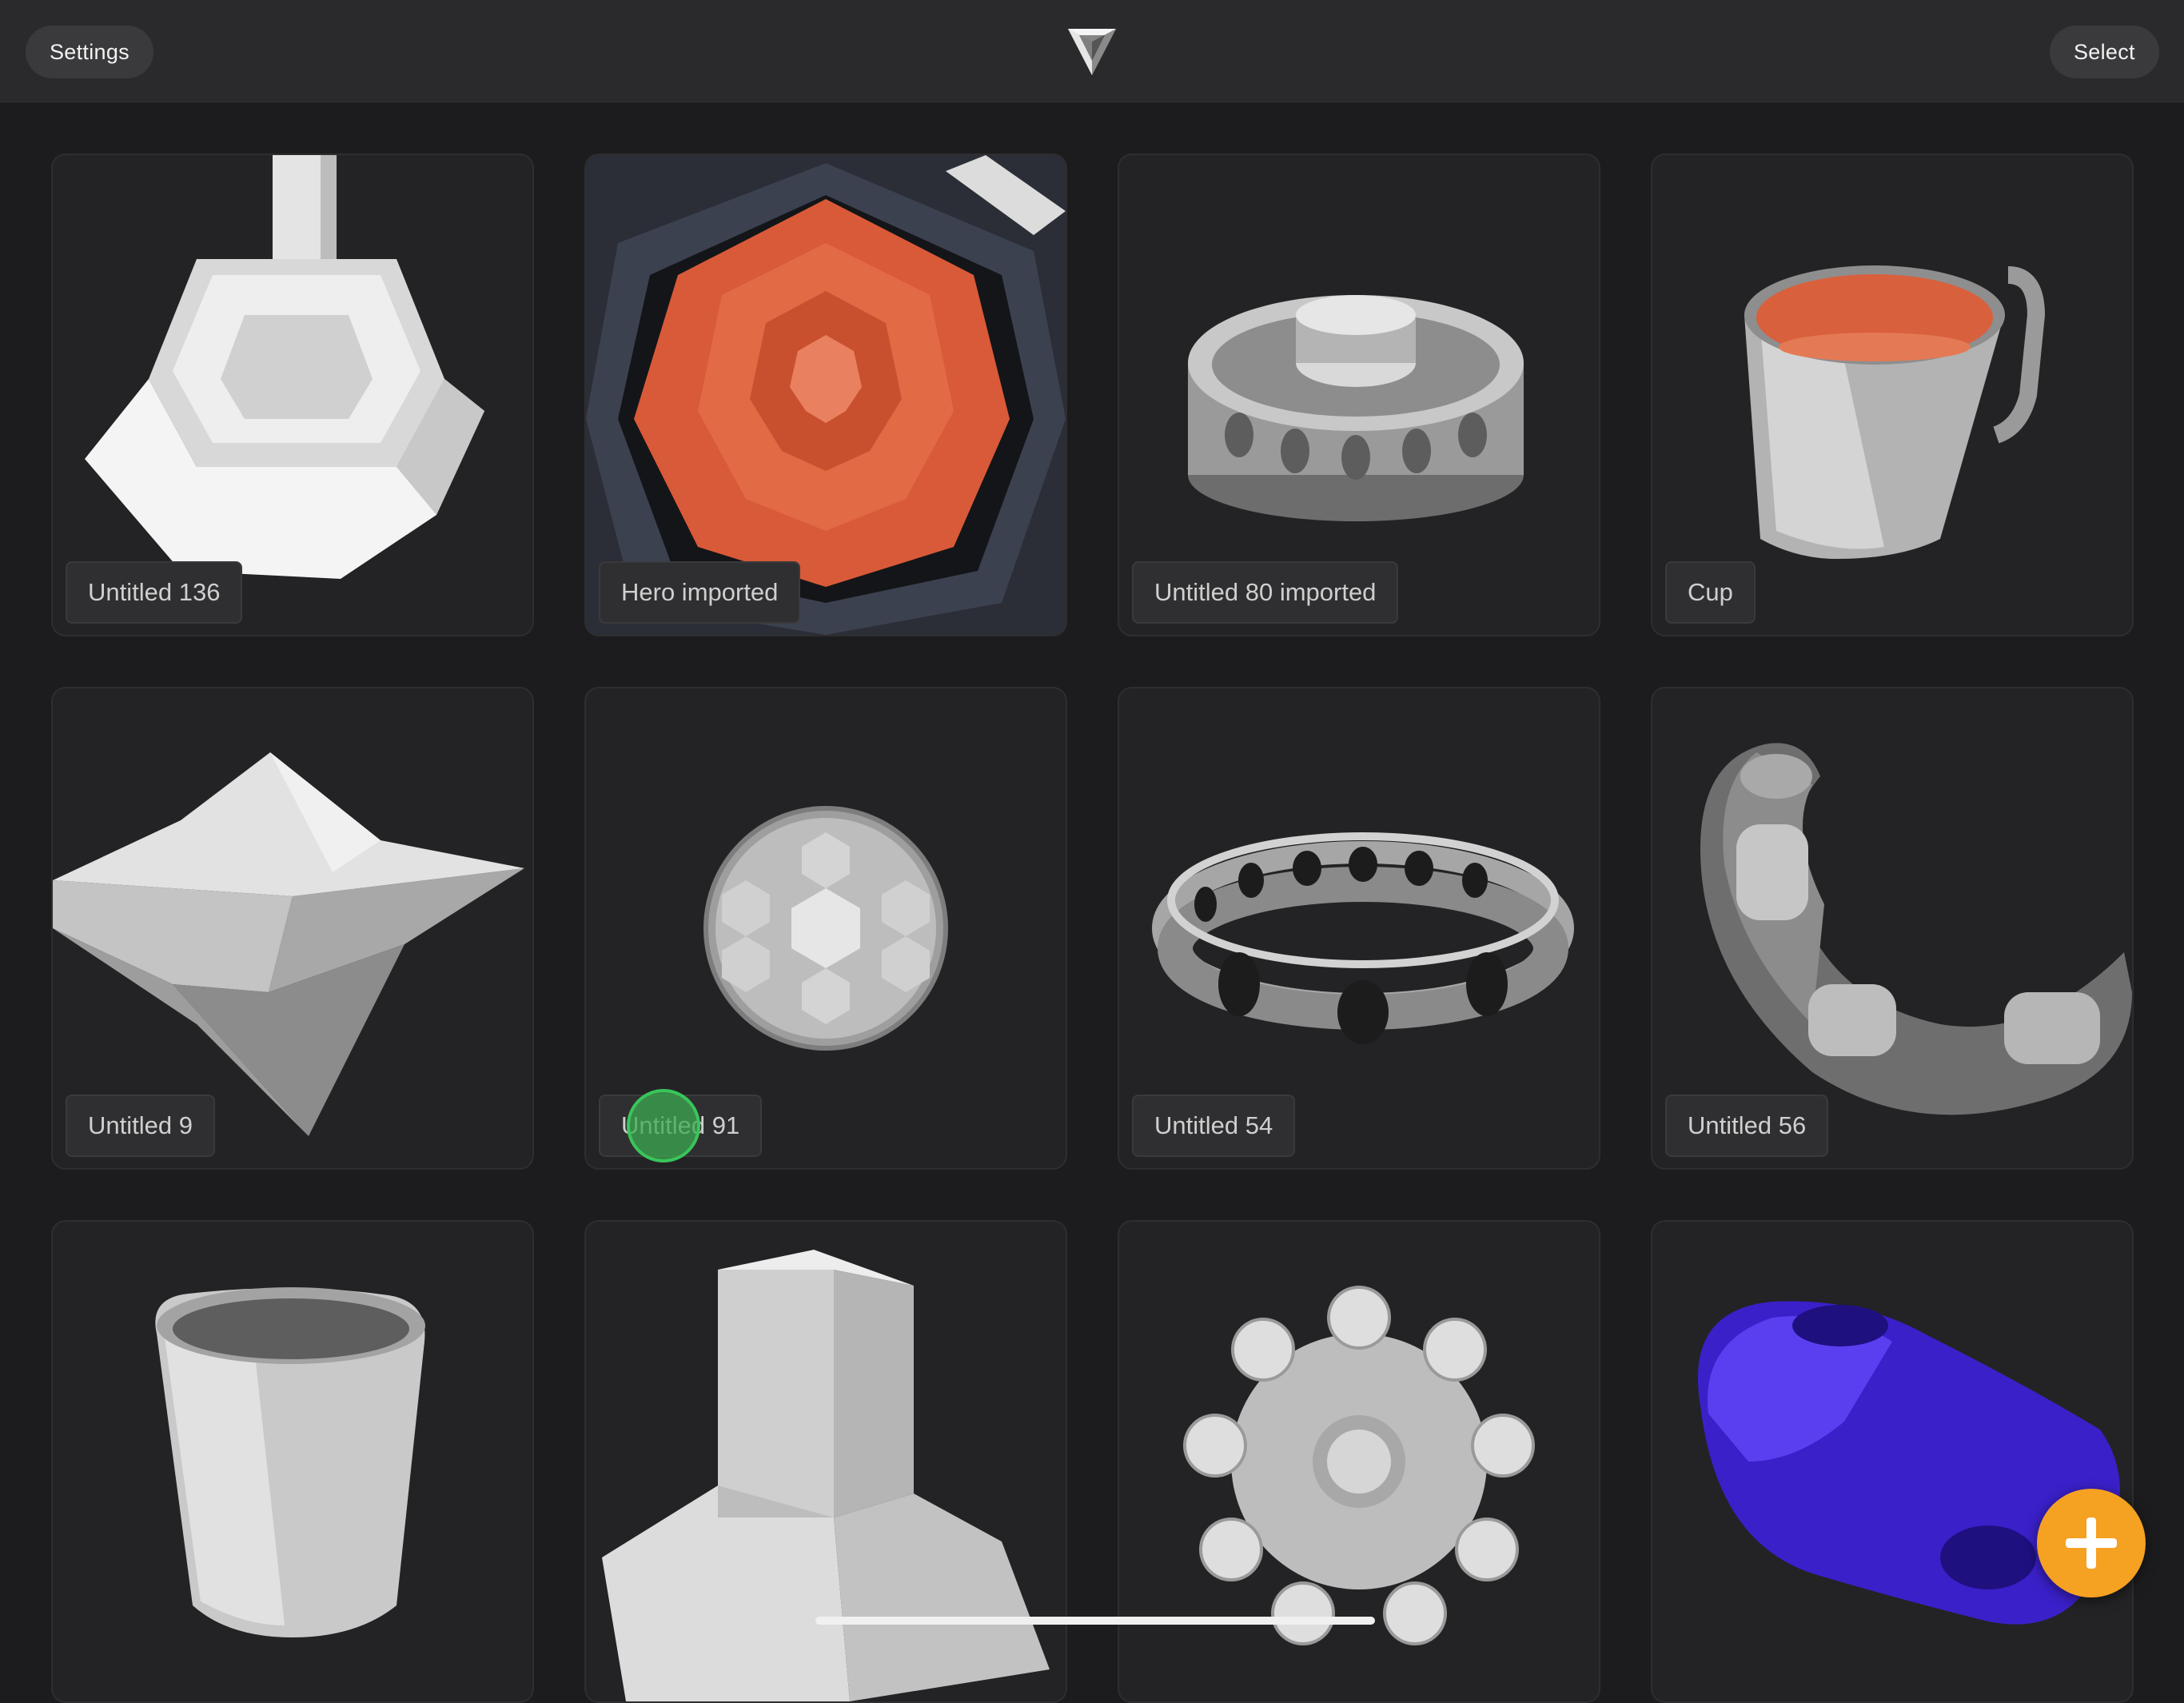 This screenshot has height=1703, width=2184. What do you see at coordinates (1892, 395) in the screenshot?
I see `project-card: Cup` at bounding box center [1892, 395].